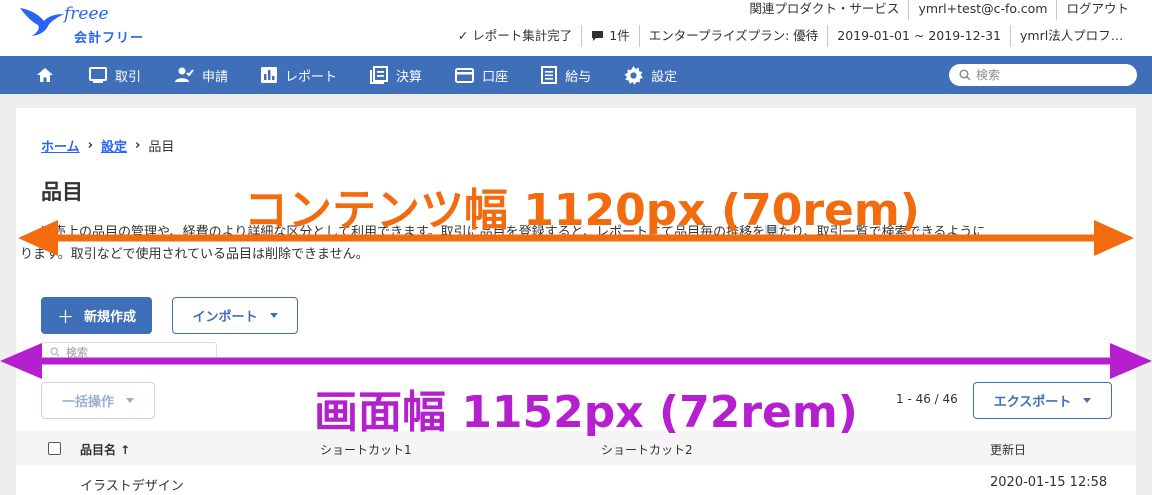  I want to click on screen-width-arrow, so click(576, 361).